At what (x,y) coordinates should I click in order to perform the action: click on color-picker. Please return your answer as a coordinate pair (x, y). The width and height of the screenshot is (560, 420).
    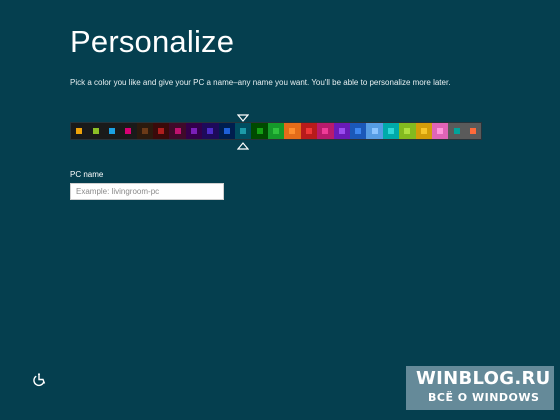
    Looking at the image, I should click on (276, 131).